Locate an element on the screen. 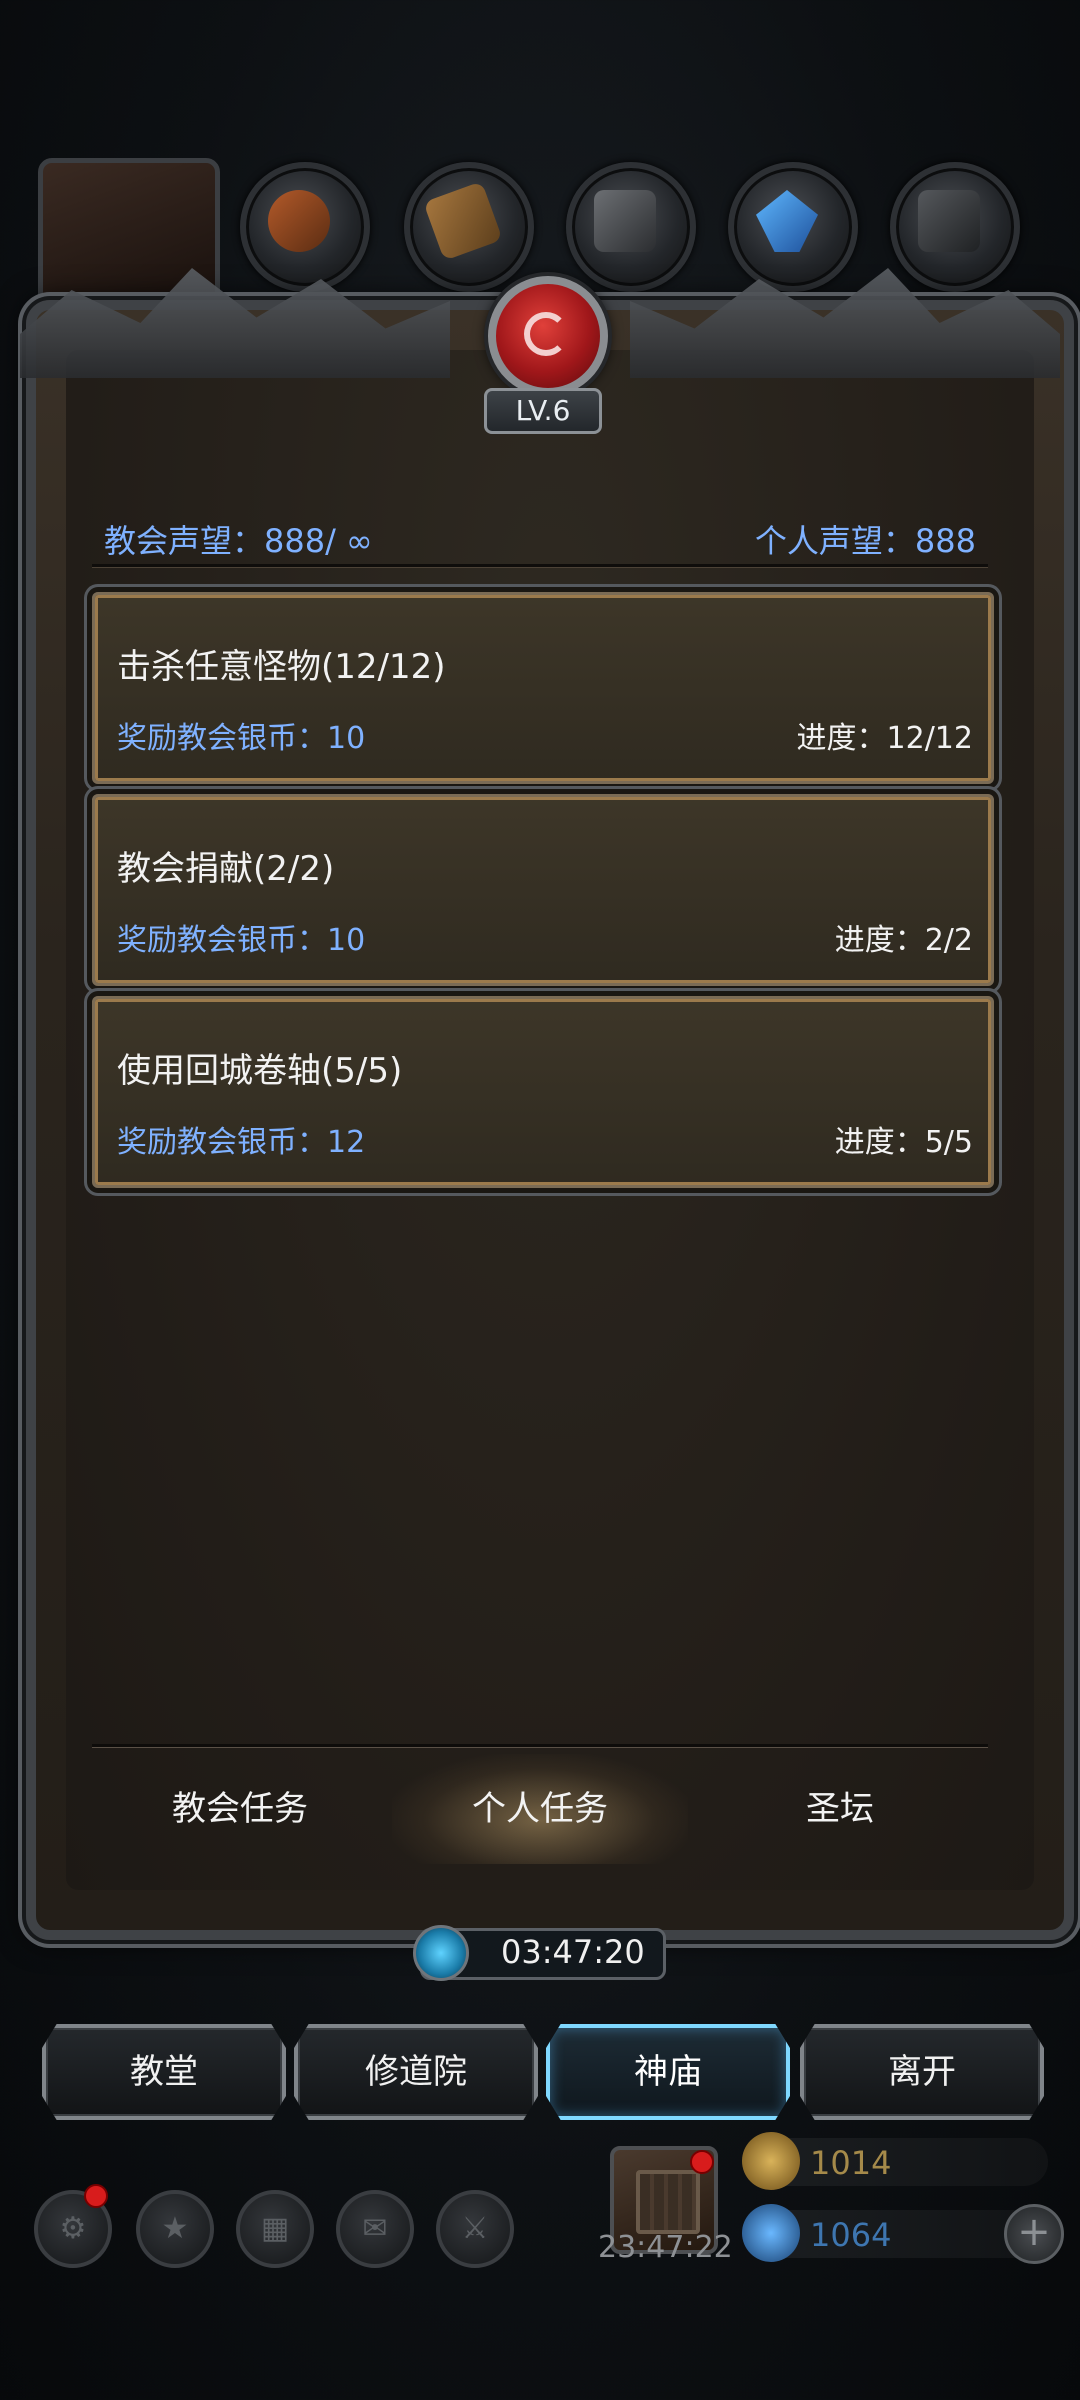 This screenshot has width=1080, height=2400. resource-slot-steel is located at coordinates (955, 227).